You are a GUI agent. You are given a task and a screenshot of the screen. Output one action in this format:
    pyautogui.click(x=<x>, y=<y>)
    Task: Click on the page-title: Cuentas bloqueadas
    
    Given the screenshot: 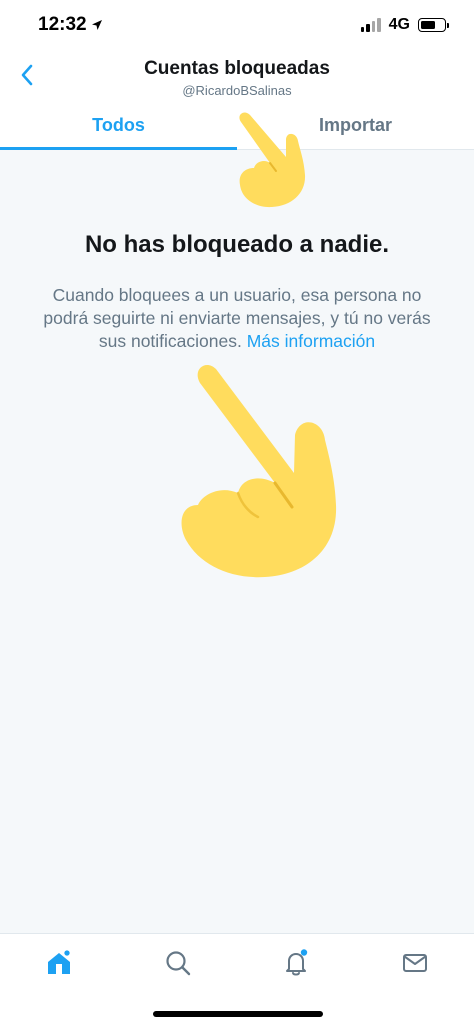 What is the action you would take?
    pyautogui.click(x=237, y=68)
    